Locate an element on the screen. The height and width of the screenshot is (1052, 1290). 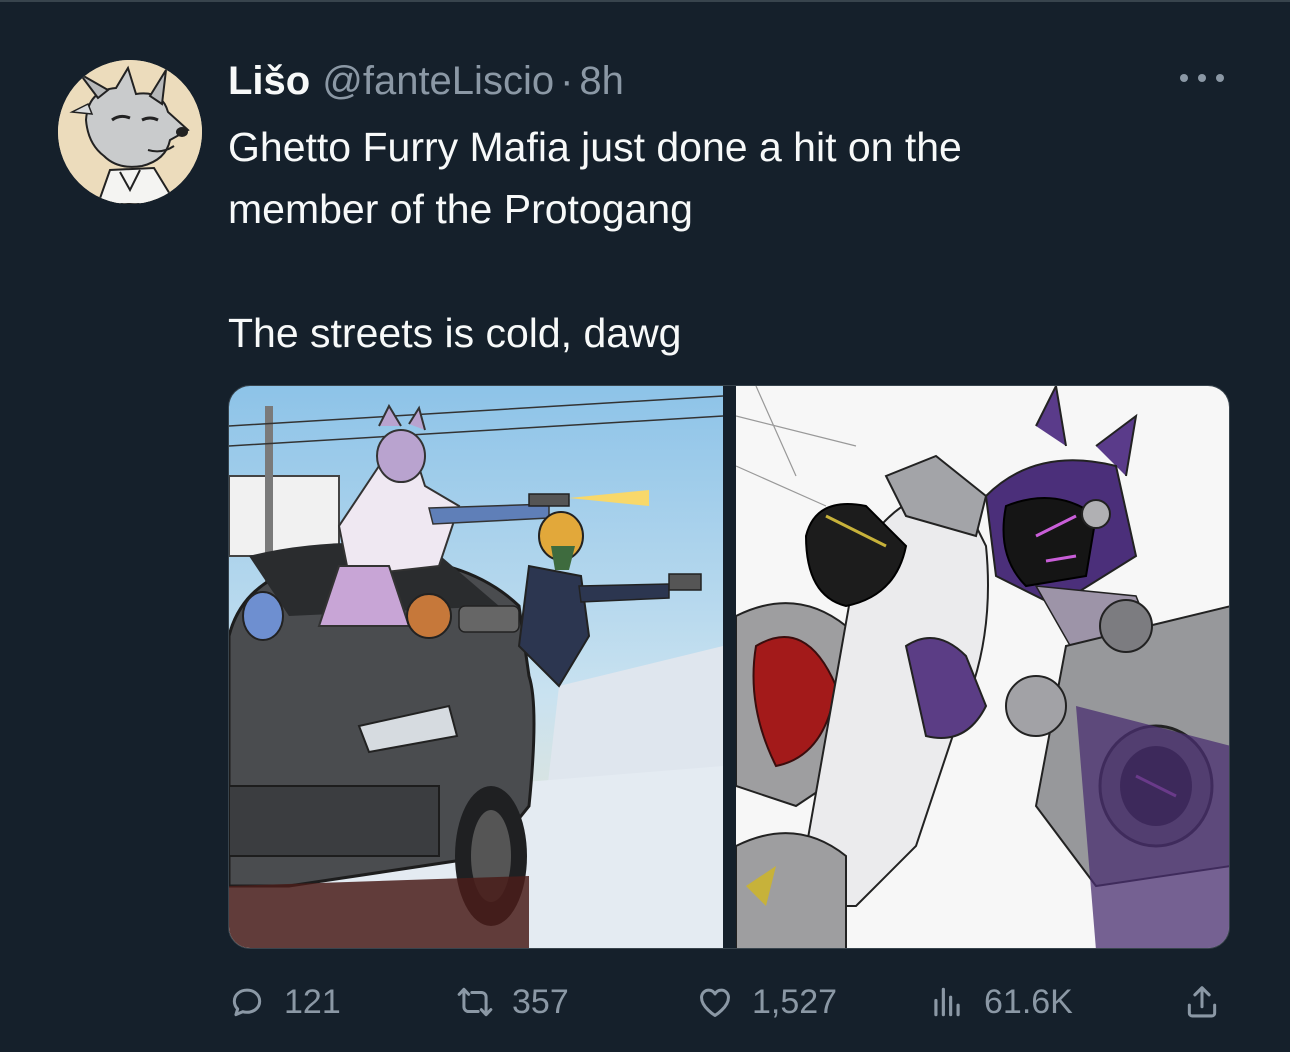
views-button: 61.6K is located at coordinates (1000, 1002).